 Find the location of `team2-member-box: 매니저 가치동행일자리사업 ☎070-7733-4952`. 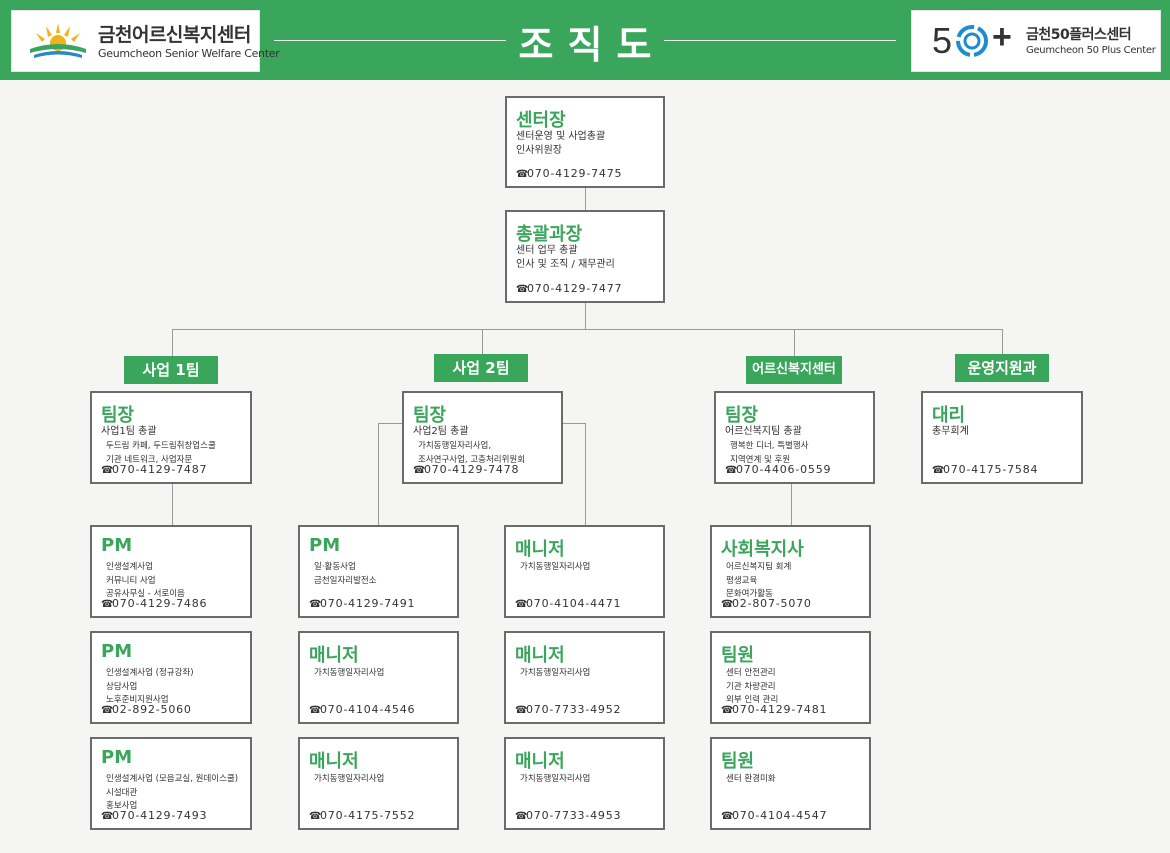

team2-member-box: 매니저 가치동행일자리사업 ☎070-7733-4952 is located at coordinates (584, 677).